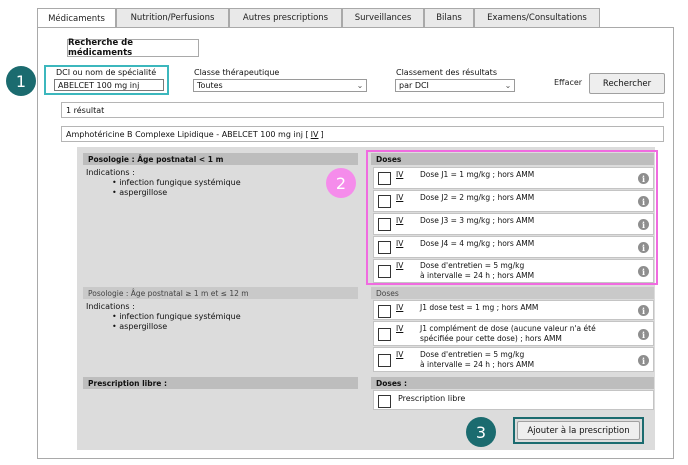 The width and height of the screenshot is (688, 465). Describe the element at coordinates (481, 432) in the screenshot. I see `marker-3: 3` at that location.